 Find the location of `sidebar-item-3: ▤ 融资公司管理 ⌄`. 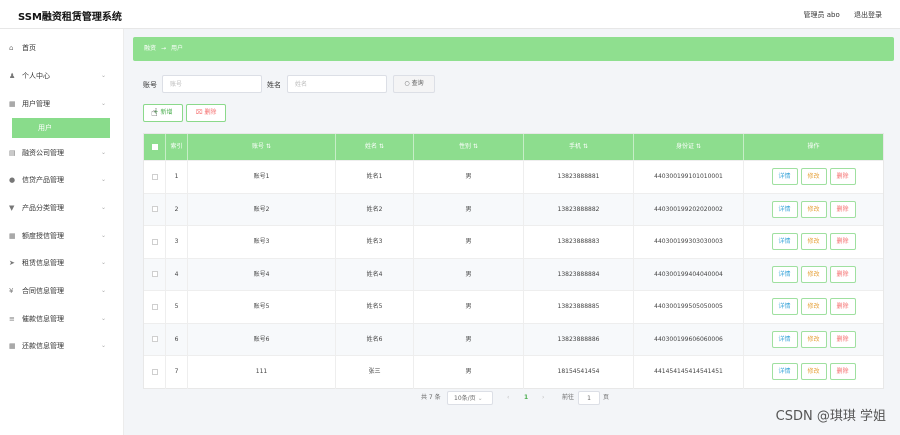

sidebar-item-3: ▤ 融资公司管理 ⌄ is located at coordinates (62, 153).